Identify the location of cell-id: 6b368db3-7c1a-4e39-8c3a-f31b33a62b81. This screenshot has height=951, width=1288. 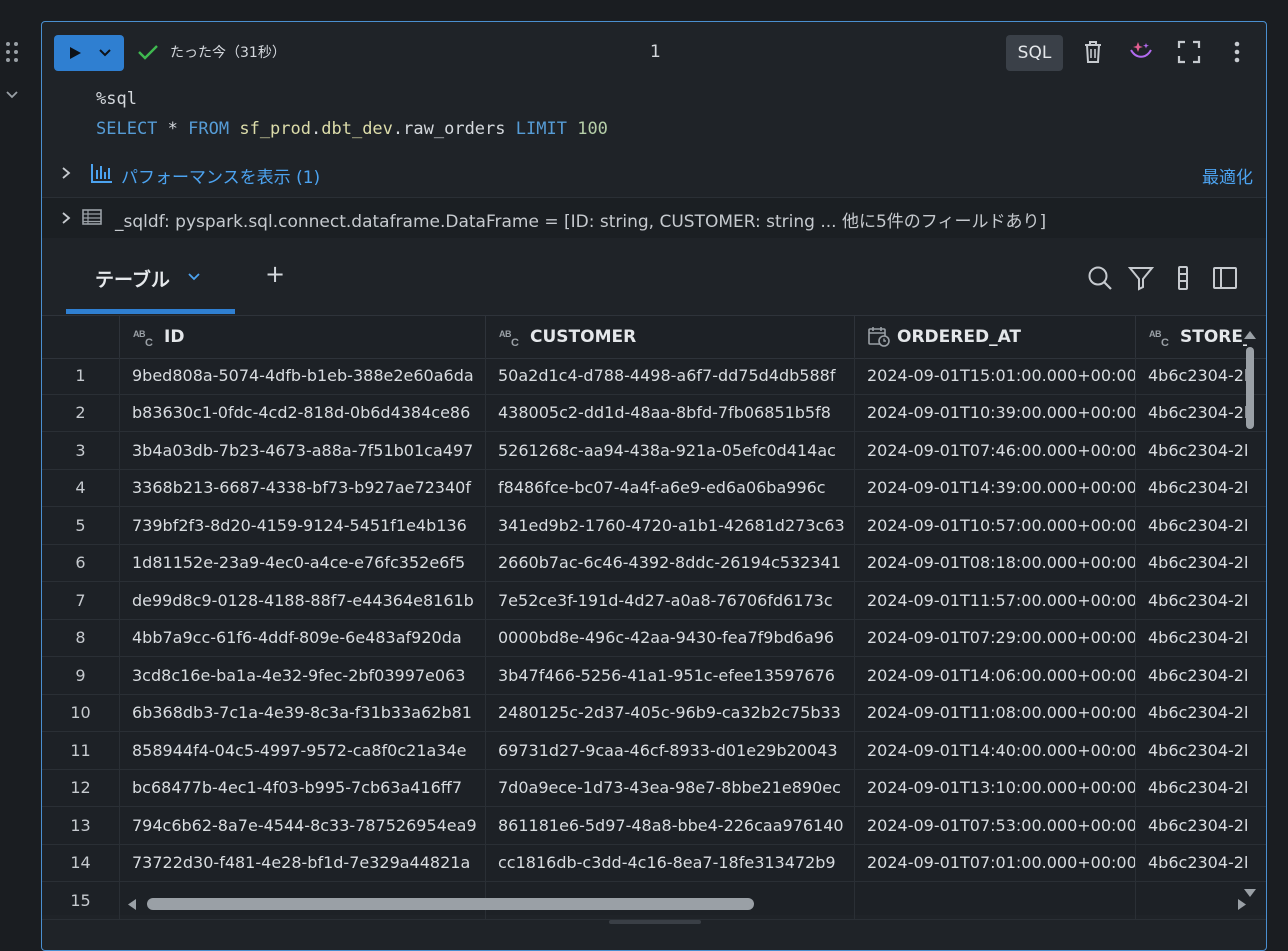
(302, 712).